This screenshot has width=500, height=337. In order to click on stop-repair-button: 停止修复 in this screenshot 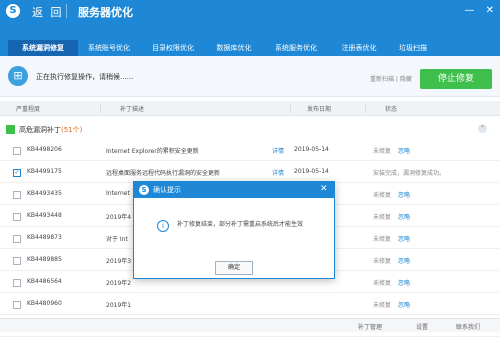, I will do `click(456, 79)`.